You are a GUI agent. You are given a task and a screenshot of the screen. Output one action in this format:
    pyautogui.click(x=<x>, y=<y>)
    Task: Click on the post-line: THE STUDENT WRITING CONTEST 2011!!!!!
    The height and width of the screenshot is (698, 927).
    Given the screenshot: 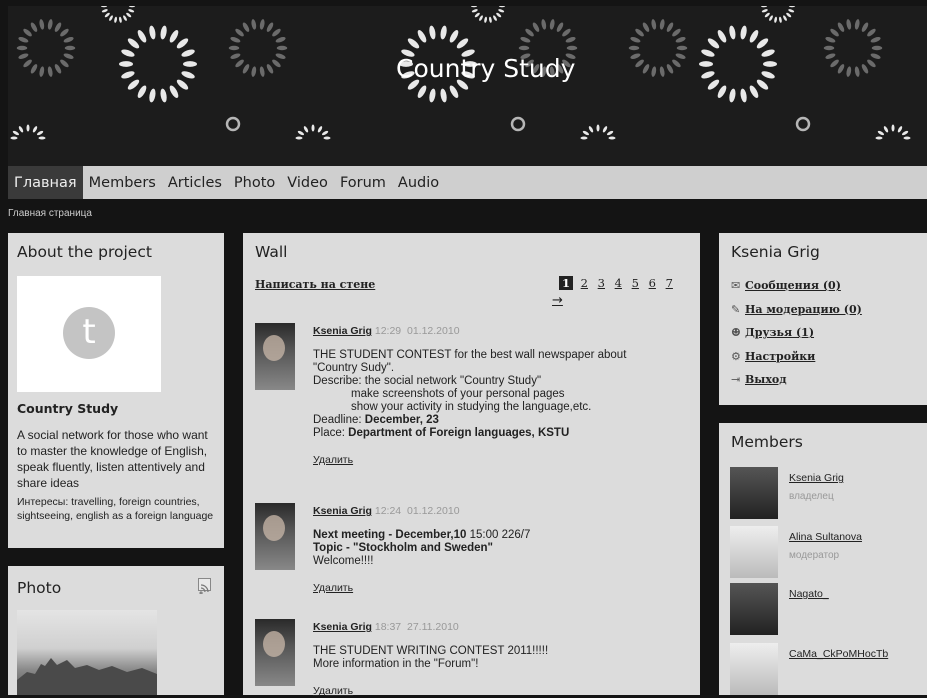 What is the action you would take?
    pyautogui.click(x=503, y=651)
    